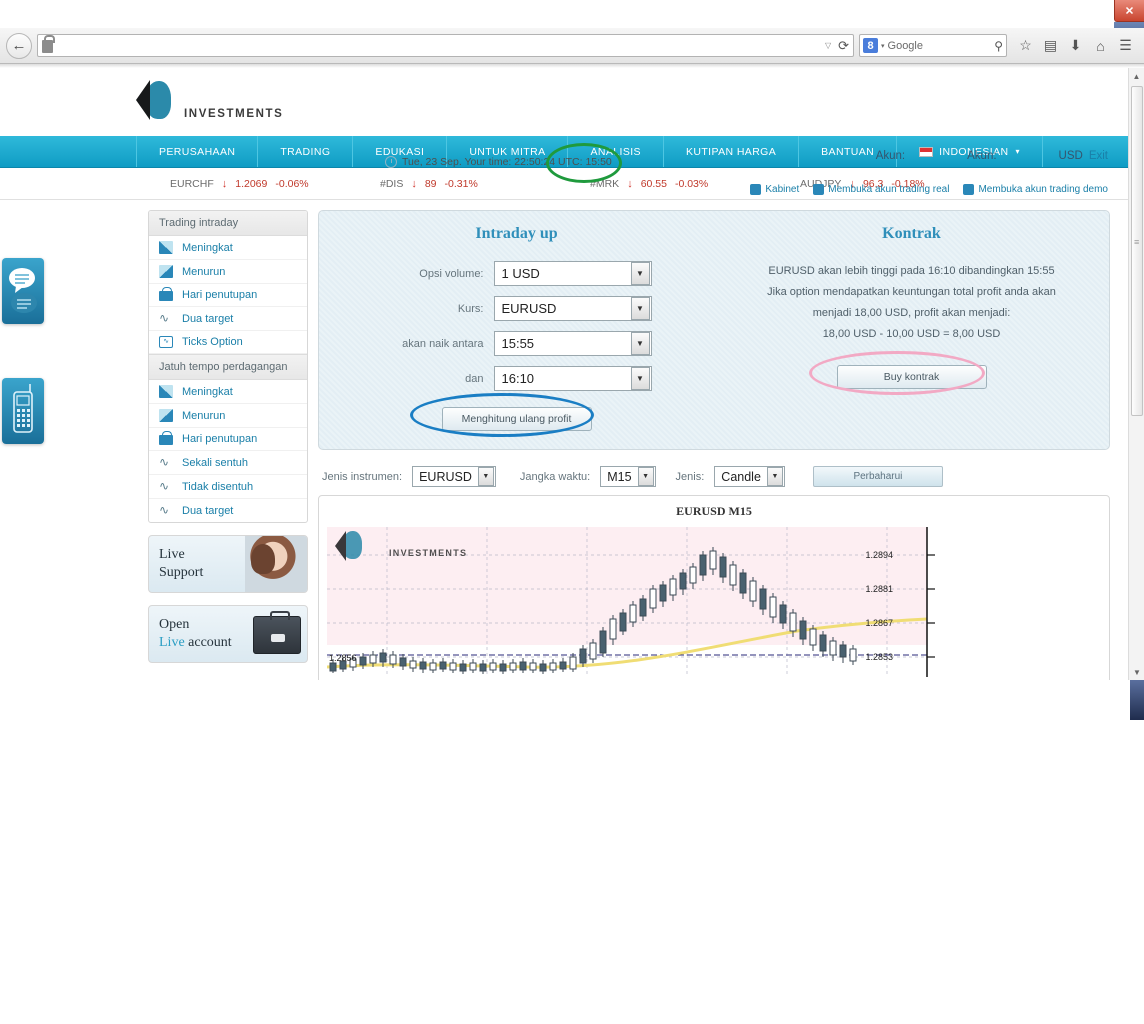 This screenshot has height=1024, width=1144. Describe the element at coordinates (529, 308) in the screenshot. I see `kurs-value: EURUSD` at that location.